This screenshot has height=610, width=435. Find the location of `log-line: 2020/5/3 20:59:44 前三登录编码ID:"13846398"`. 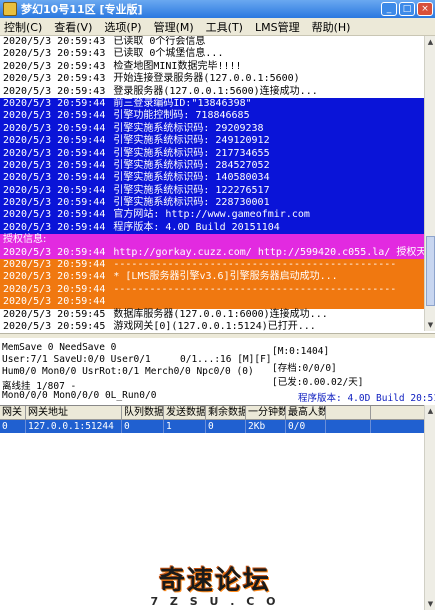

log-line: 2020/5/3 20:59:44 前三登录编码ID:"13846398" is located at coordinates (212, 104).